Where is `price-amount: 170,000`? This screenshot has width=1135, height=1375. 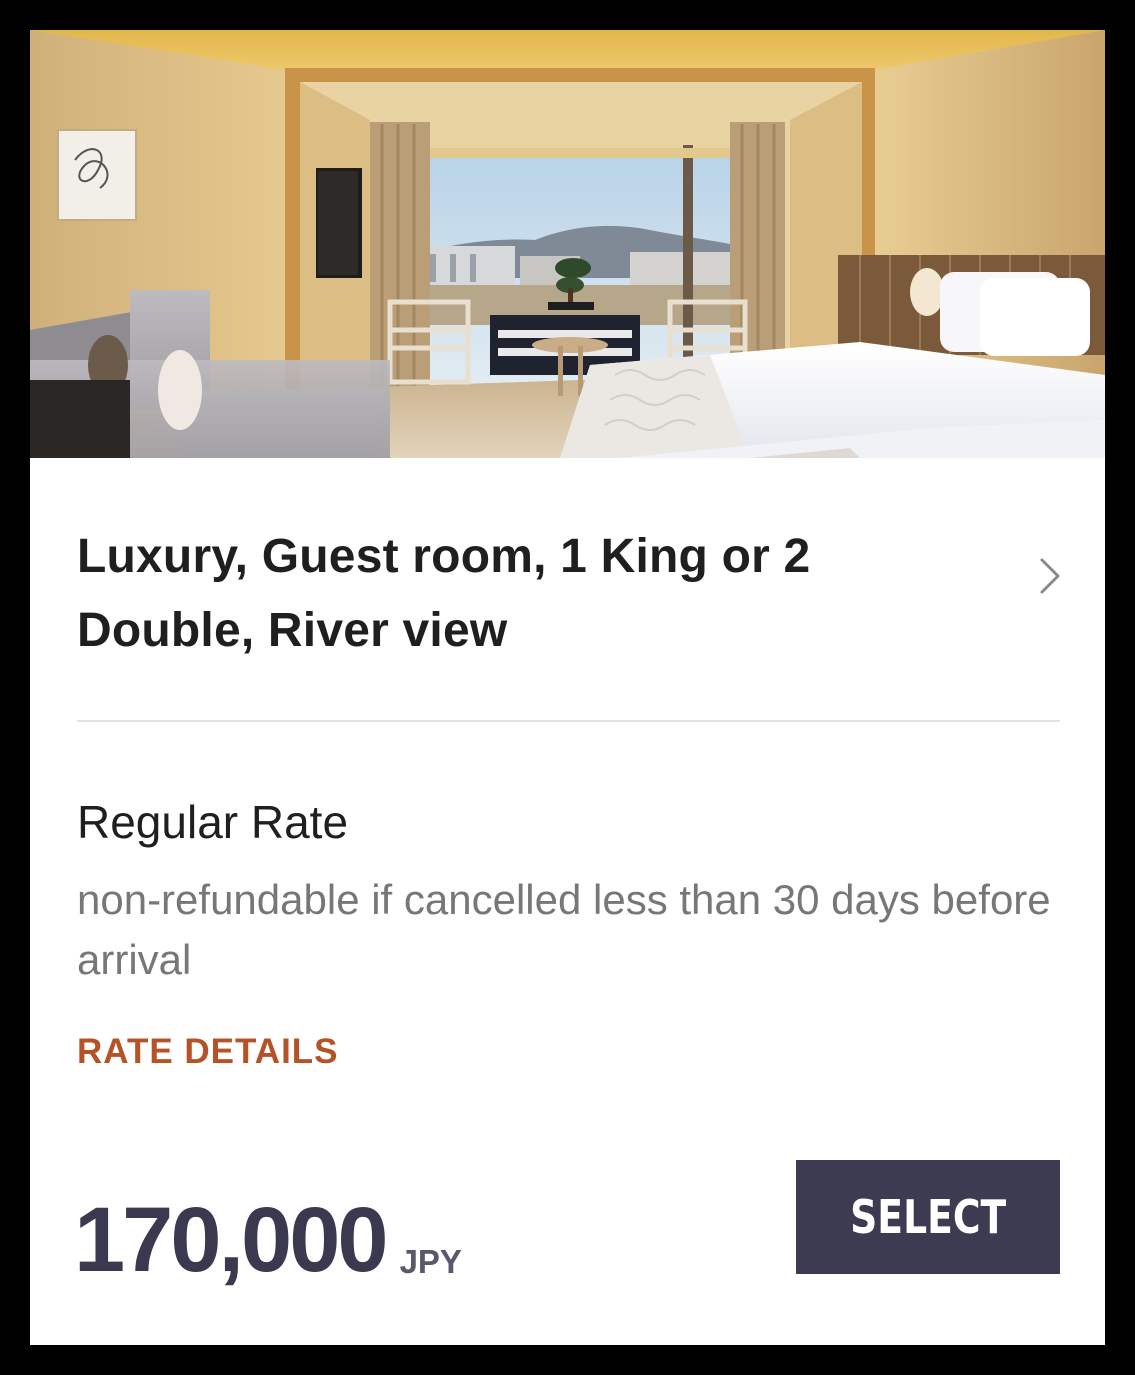 price-amount: 170,000 is located at coordinates (231, 1240).